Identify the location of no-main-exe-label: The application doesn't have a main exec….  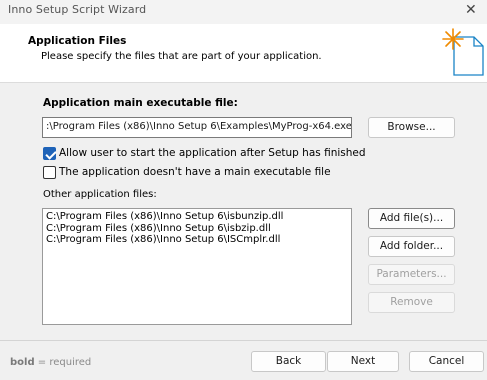
(195, 172).